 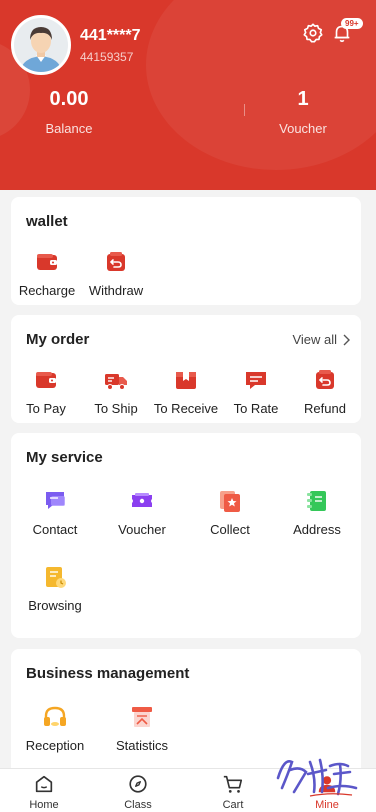 What do you see at coordinates (186, 391) in the screenshot?
I see `to-receive-button: To Receive` at bounding box center [186, 391].